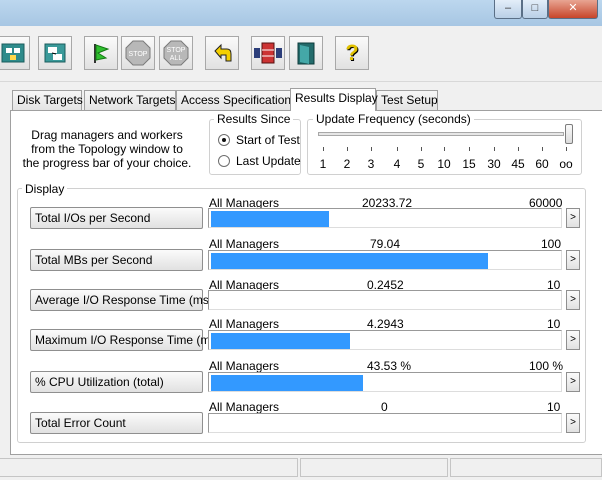  What do you see at coordinates (421, 164) in the screenshot?
I see `slider-tick-label: 5` at bounding box center [421, 164].